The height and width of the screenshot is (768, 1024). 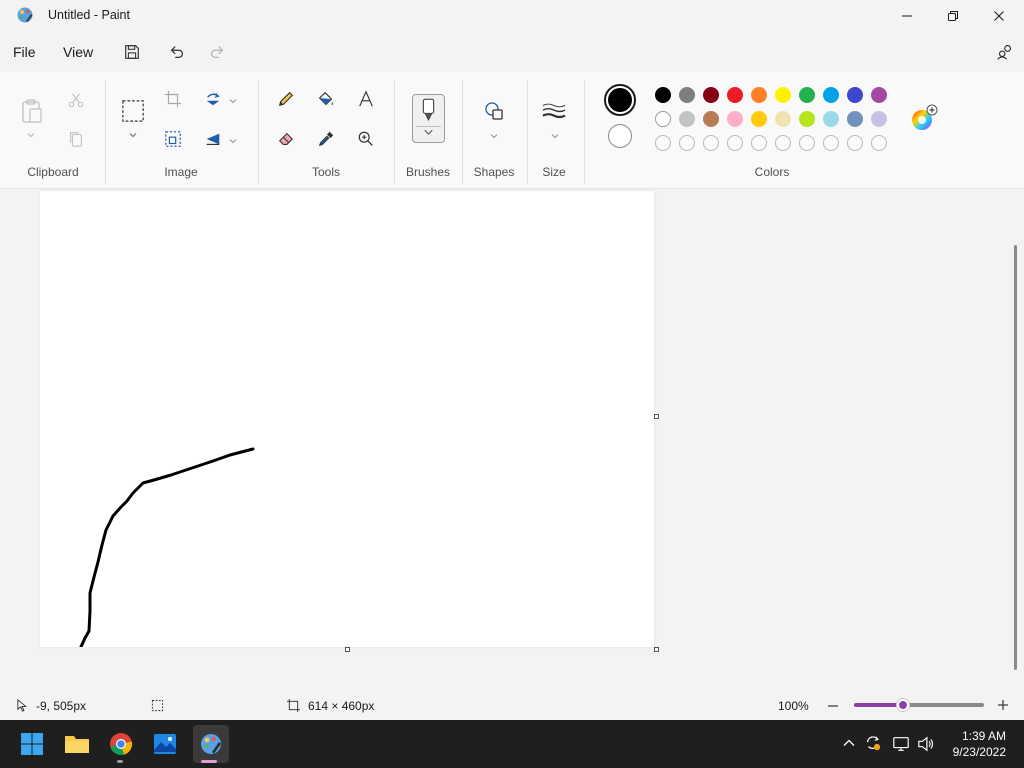 What do you see at coordinates (975, 736) in the screenshot?
I see `clock-time: 1:39 AM` at bounding box center [975, 736].